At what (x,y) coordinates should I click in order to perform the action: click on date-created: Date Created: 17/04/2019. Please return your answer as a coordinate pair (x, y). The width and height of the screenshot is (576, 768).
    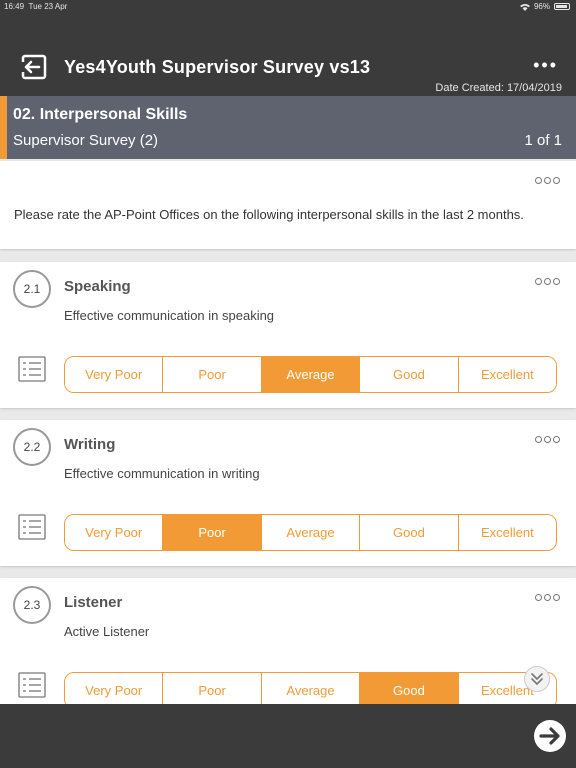
    Looking at the image, I should click on (498, 88).